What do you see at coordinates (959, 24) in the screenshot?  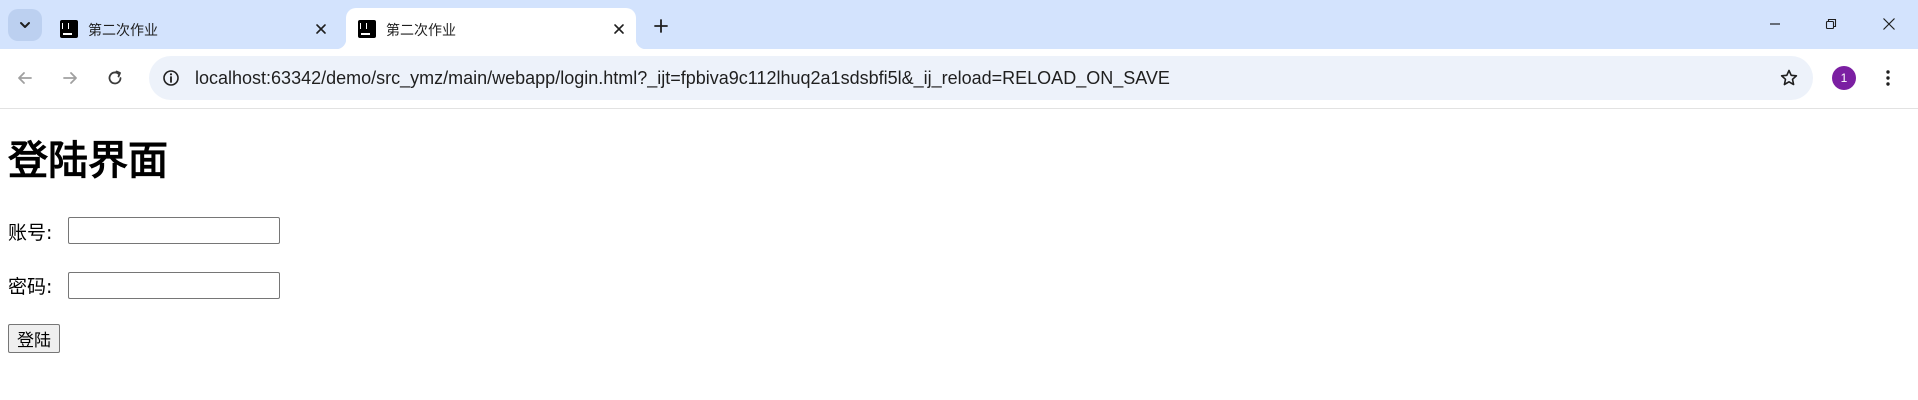 I see `tab-strip: 第二次作业 第二次作业` at bounding box center [959, 24].